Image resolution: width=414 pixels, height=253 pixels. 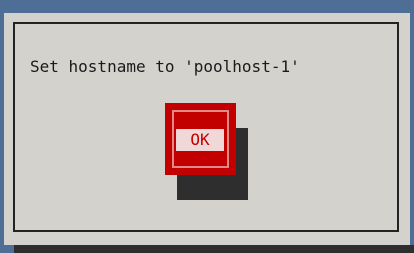 What do you see at coordinates (200, 140) in the screenshot?
I see `ok-button-label: OK` at bounding box center [200, 140].